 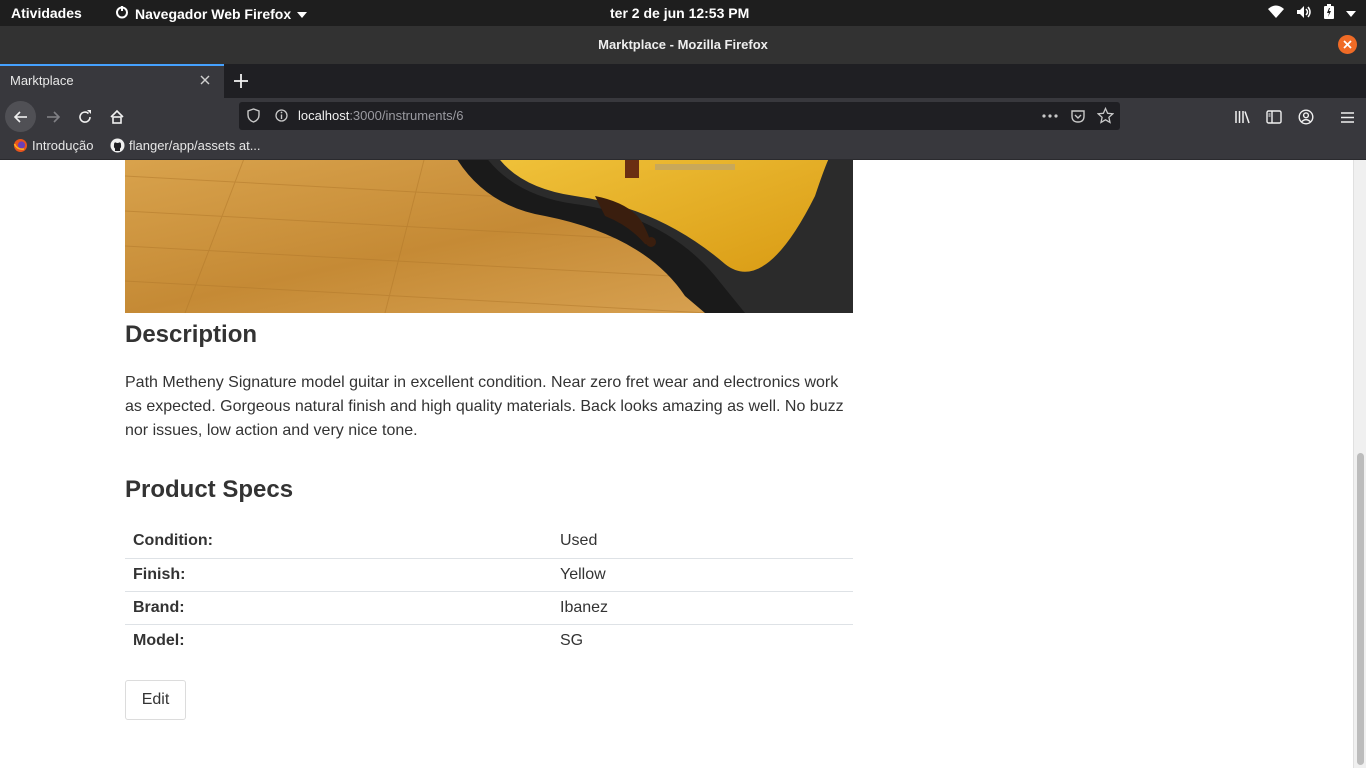 I want to click on account-icon, so click(x=1306, y=117).